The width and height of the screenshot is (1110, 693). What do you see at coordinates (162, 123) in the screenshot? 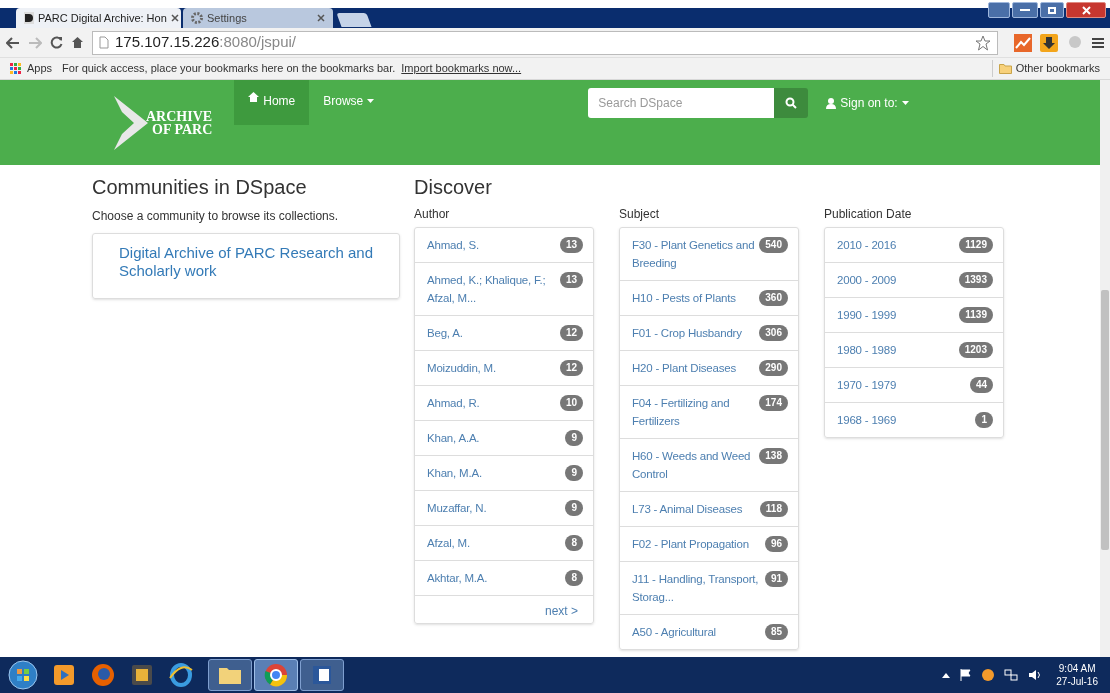
I see `site-logo: ARCHIVE OF PARC` at bounding box center [162, 123].